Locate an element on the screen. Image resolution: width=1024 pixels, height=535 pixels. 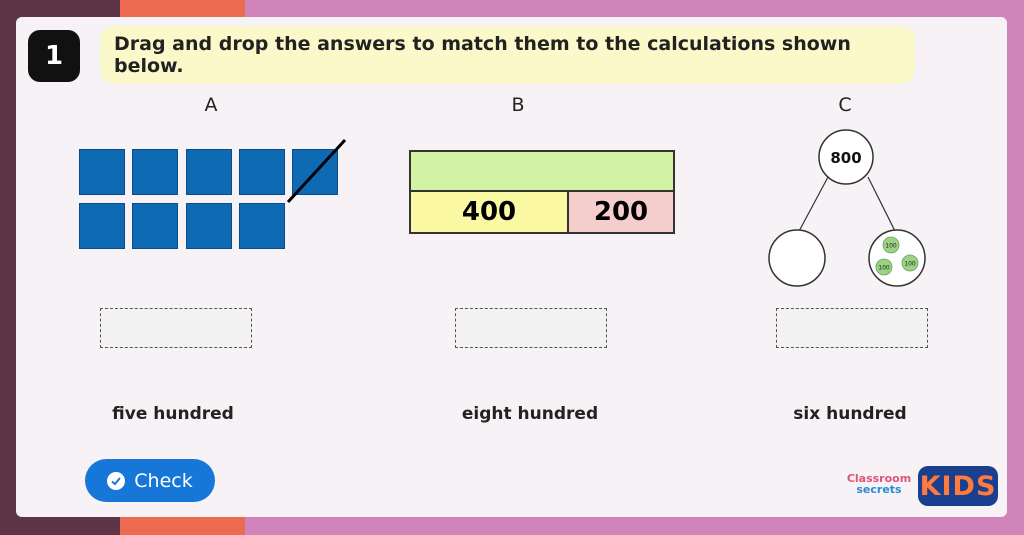
bar-part-2: 200 is located at coordinates (621, 212).